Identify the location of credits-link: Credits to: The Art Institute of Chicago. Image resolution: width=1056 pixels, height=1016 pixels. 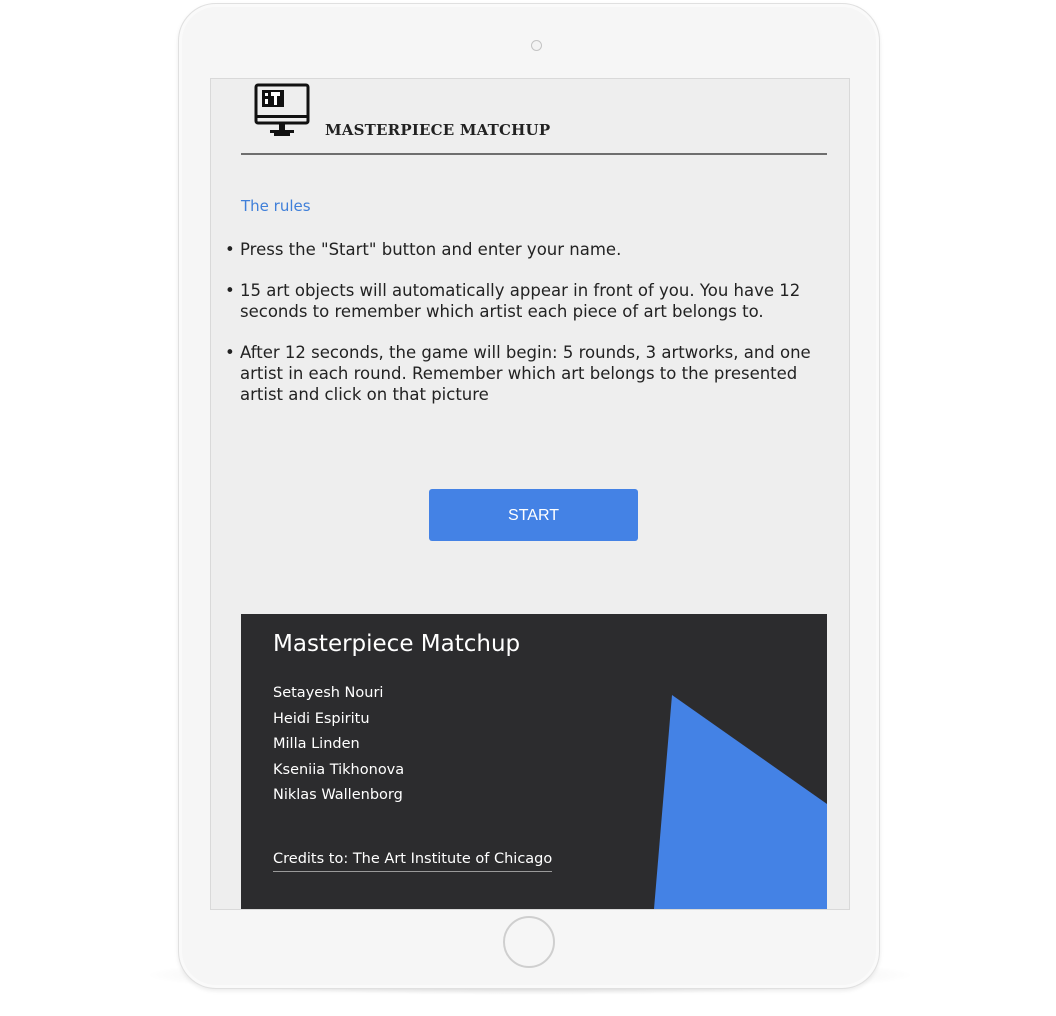
(413, 861).